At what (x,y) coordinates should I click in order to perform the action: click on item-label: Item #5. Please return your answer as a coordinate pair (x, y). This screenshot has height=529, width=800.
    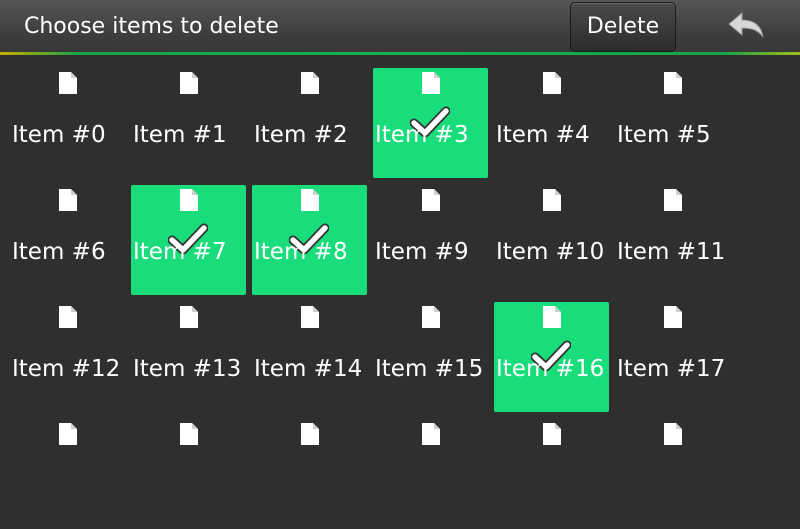
    Looking at the image, I should click on (664, 135).